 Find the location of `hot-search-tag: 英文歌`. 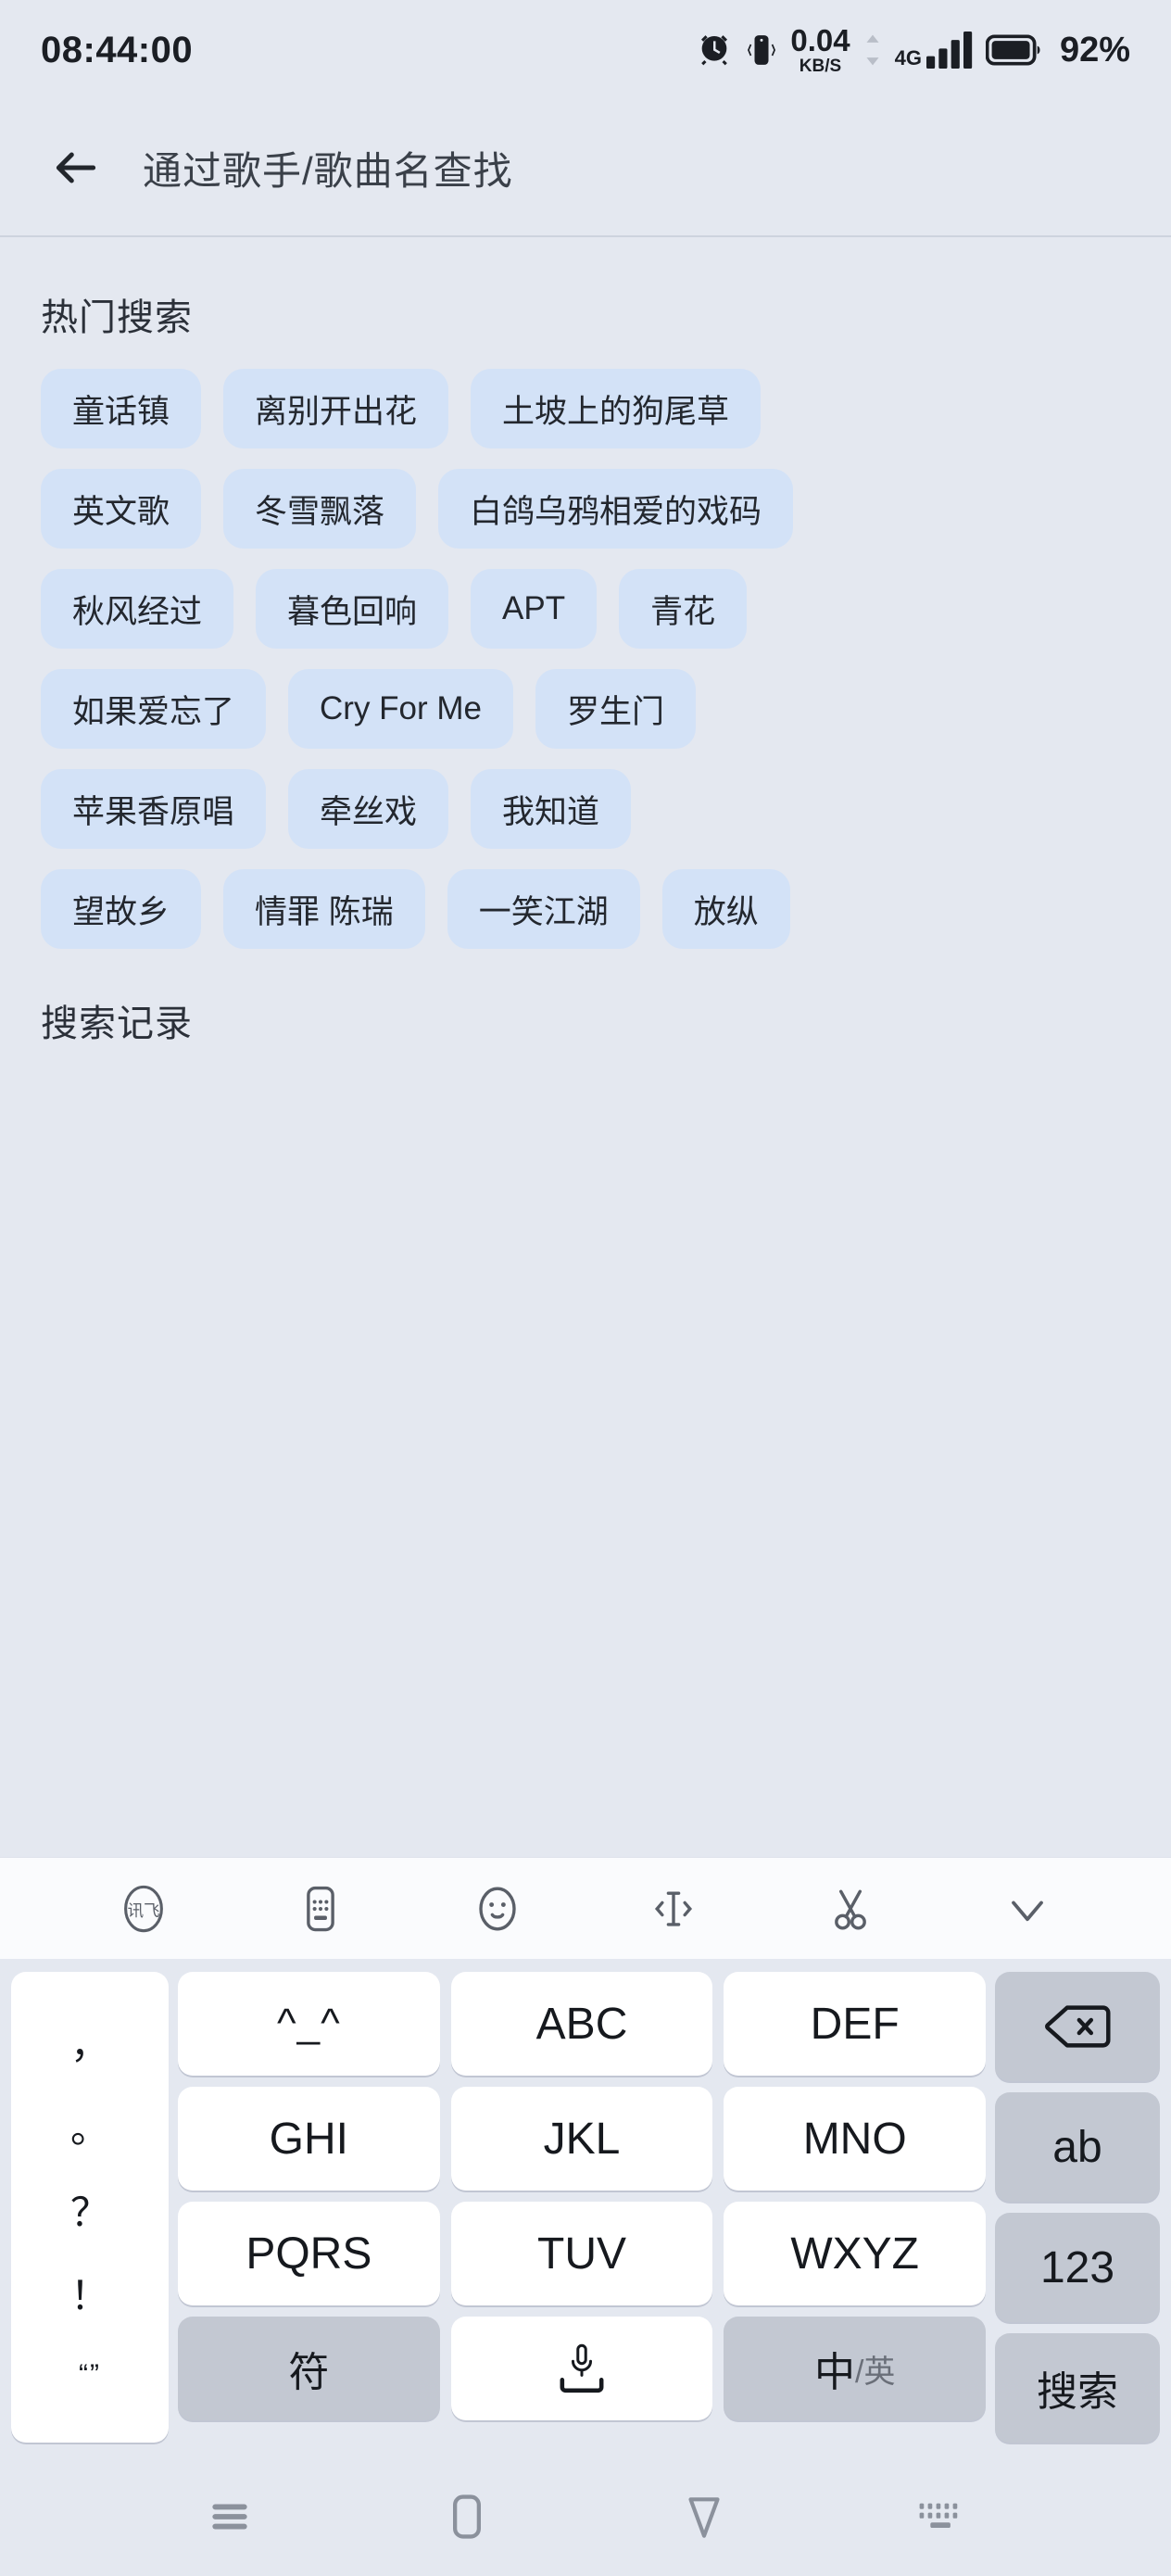

hot-search-tag: 英文歌 is located at coordinates (122, 509).